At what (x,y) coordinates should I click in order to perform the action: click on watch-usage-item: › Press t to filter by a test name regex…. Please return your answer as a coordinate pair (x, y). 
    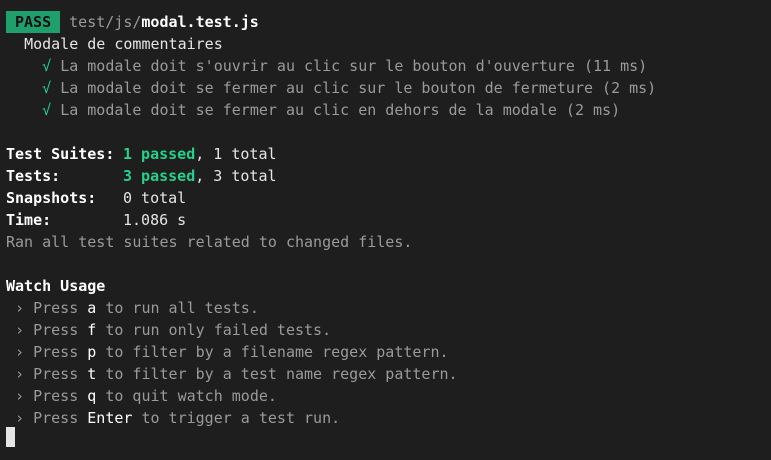
    Looking at the image, I should click on (388, 374).